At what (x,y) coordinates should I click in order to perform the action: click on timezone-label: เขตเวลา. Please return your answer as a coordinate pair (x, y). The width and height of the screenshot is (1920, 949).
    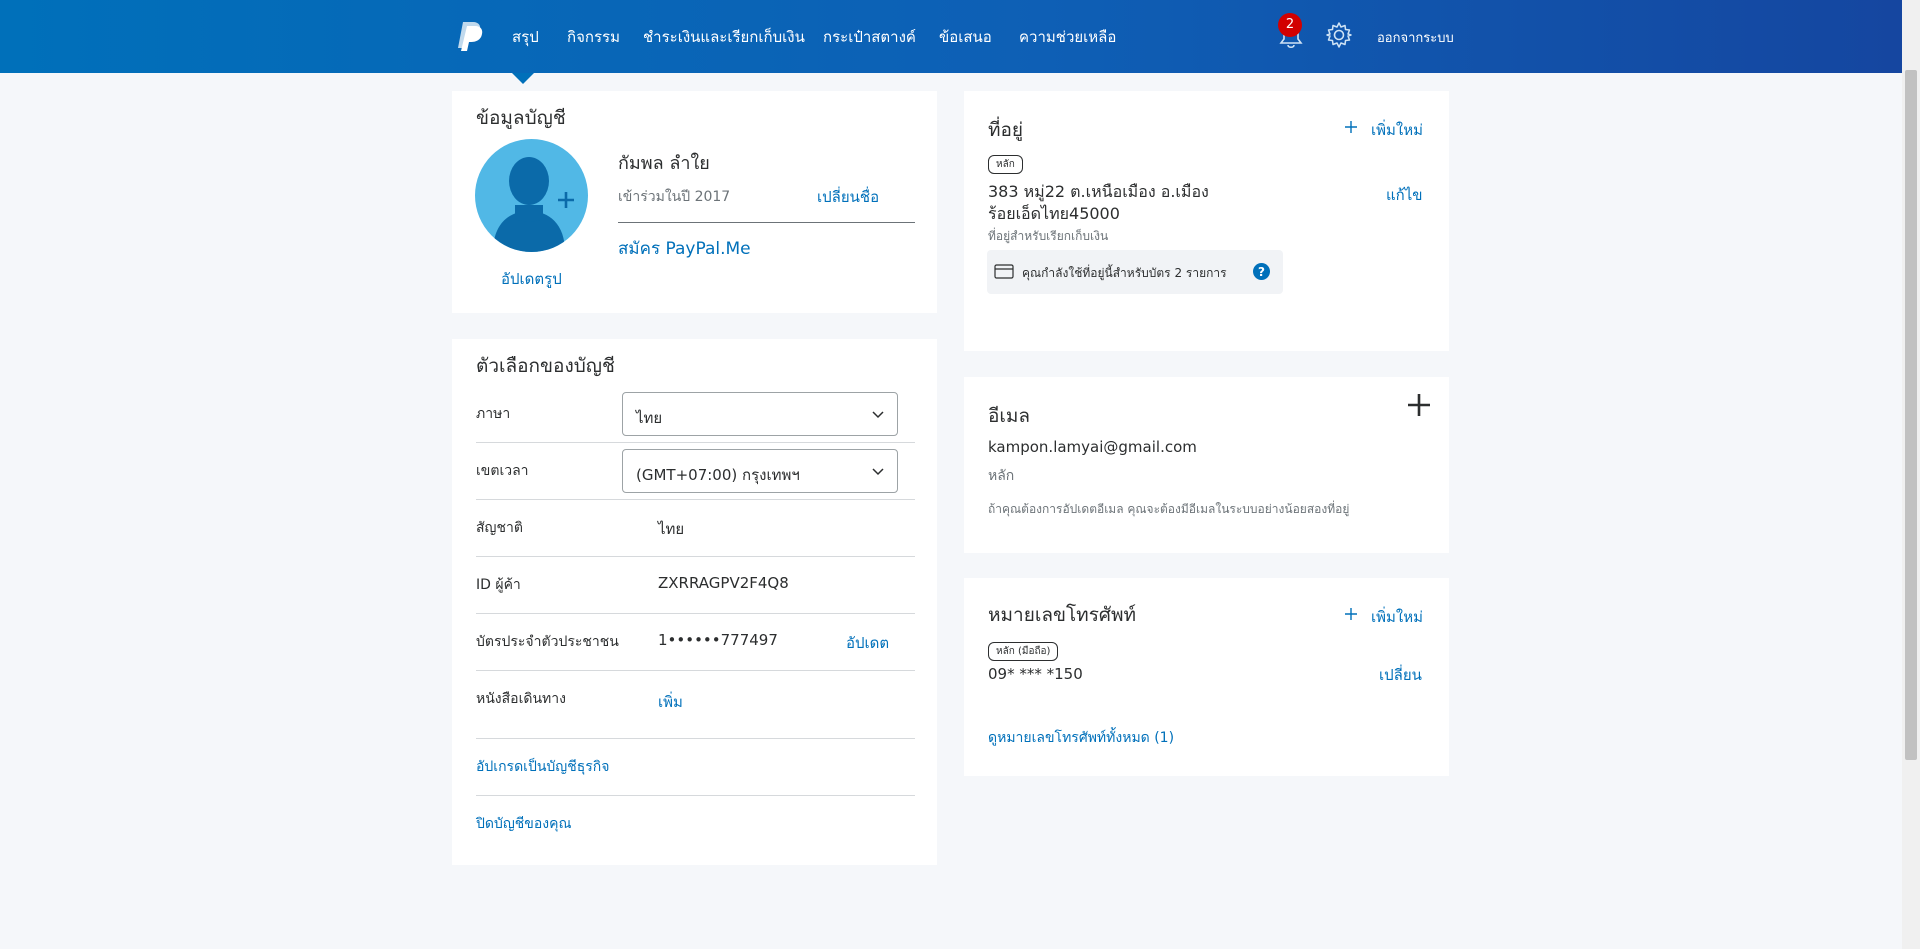
    Looking at the image, I should click on (502, 471).